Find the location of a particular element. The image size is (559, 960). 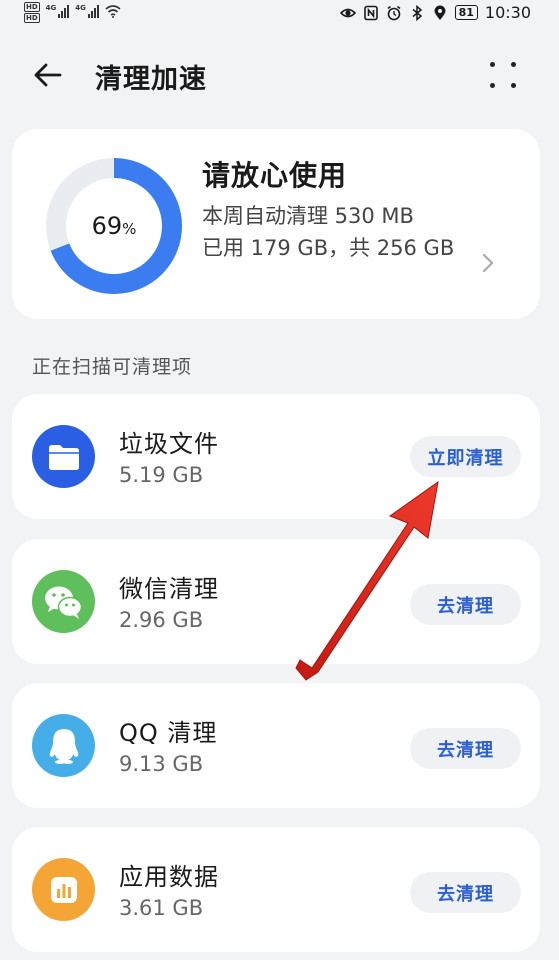

status-left: HD HD 4G 4G is located at coordinates (72, 12).